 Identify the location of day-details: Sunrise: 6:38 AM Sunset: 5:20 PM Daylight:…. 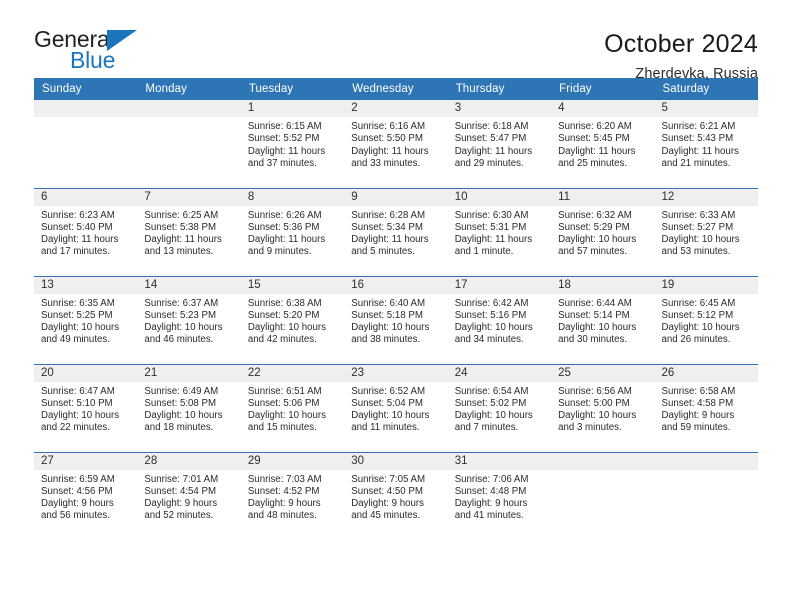
(292, 320).